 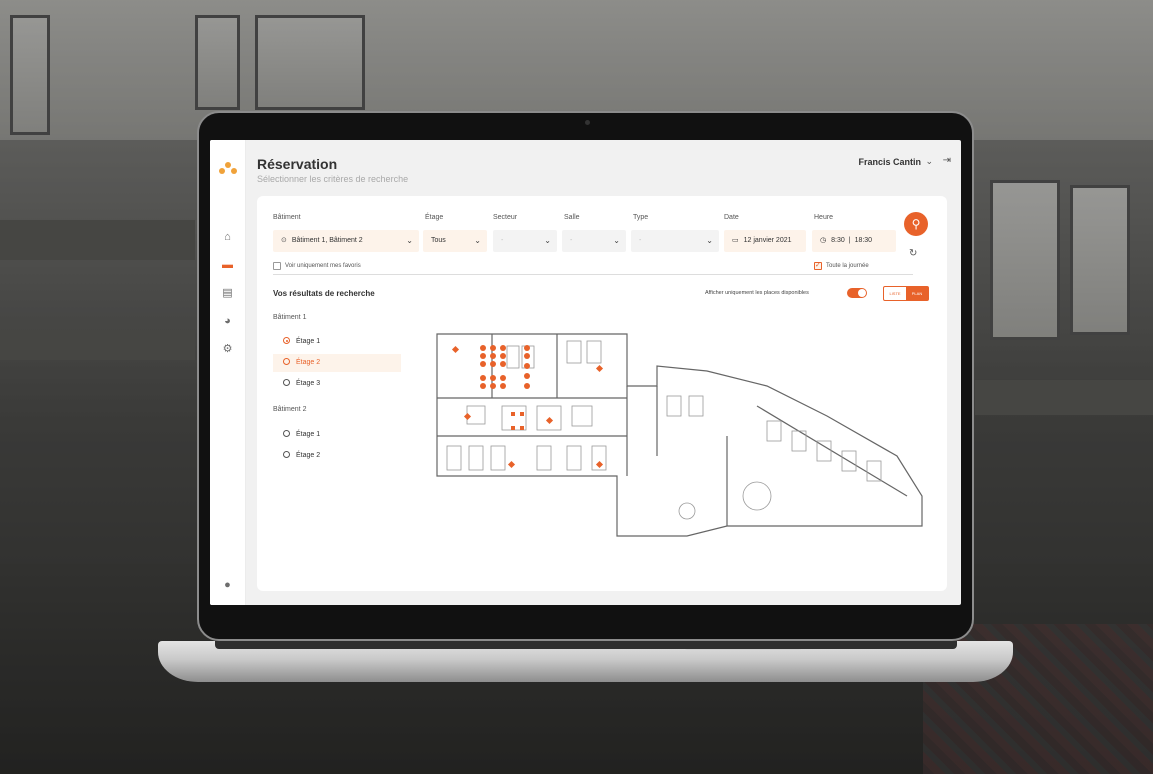 What do you see at coordinates (640, 240) in the screenshot?
I see `type-value: -` at bounding box center [640, 240].